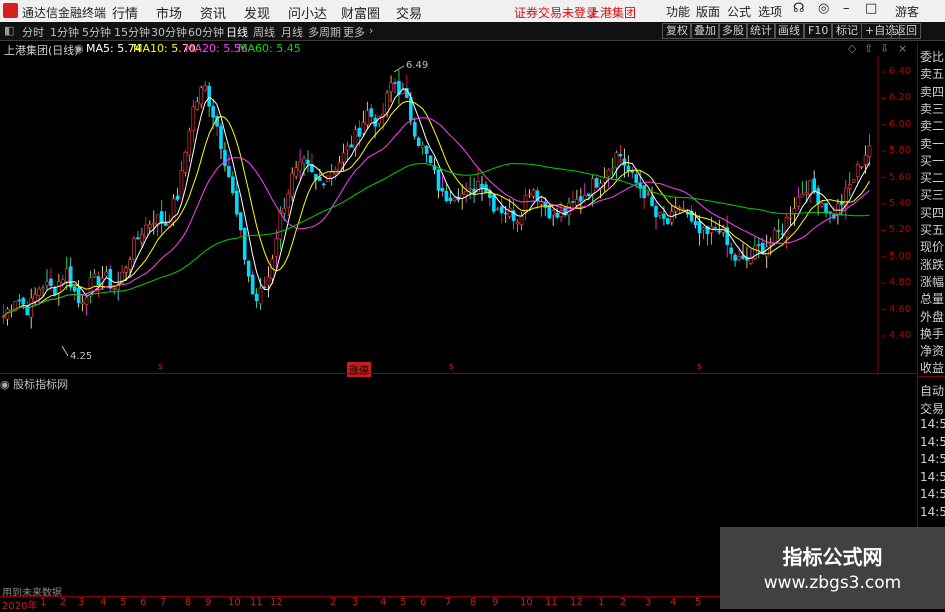 The width and height of the screenshot is (945, 612). What do you see at coordinates (63, 602) in the screenshot?
I see `x-tick-label: 2` at bounding box center [63, 602].